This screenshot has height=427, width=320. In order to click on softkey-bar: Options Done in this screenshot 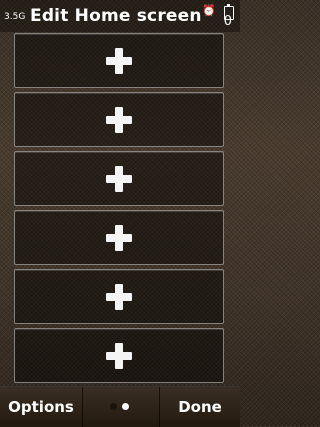, I will do `click(120, 406)`.